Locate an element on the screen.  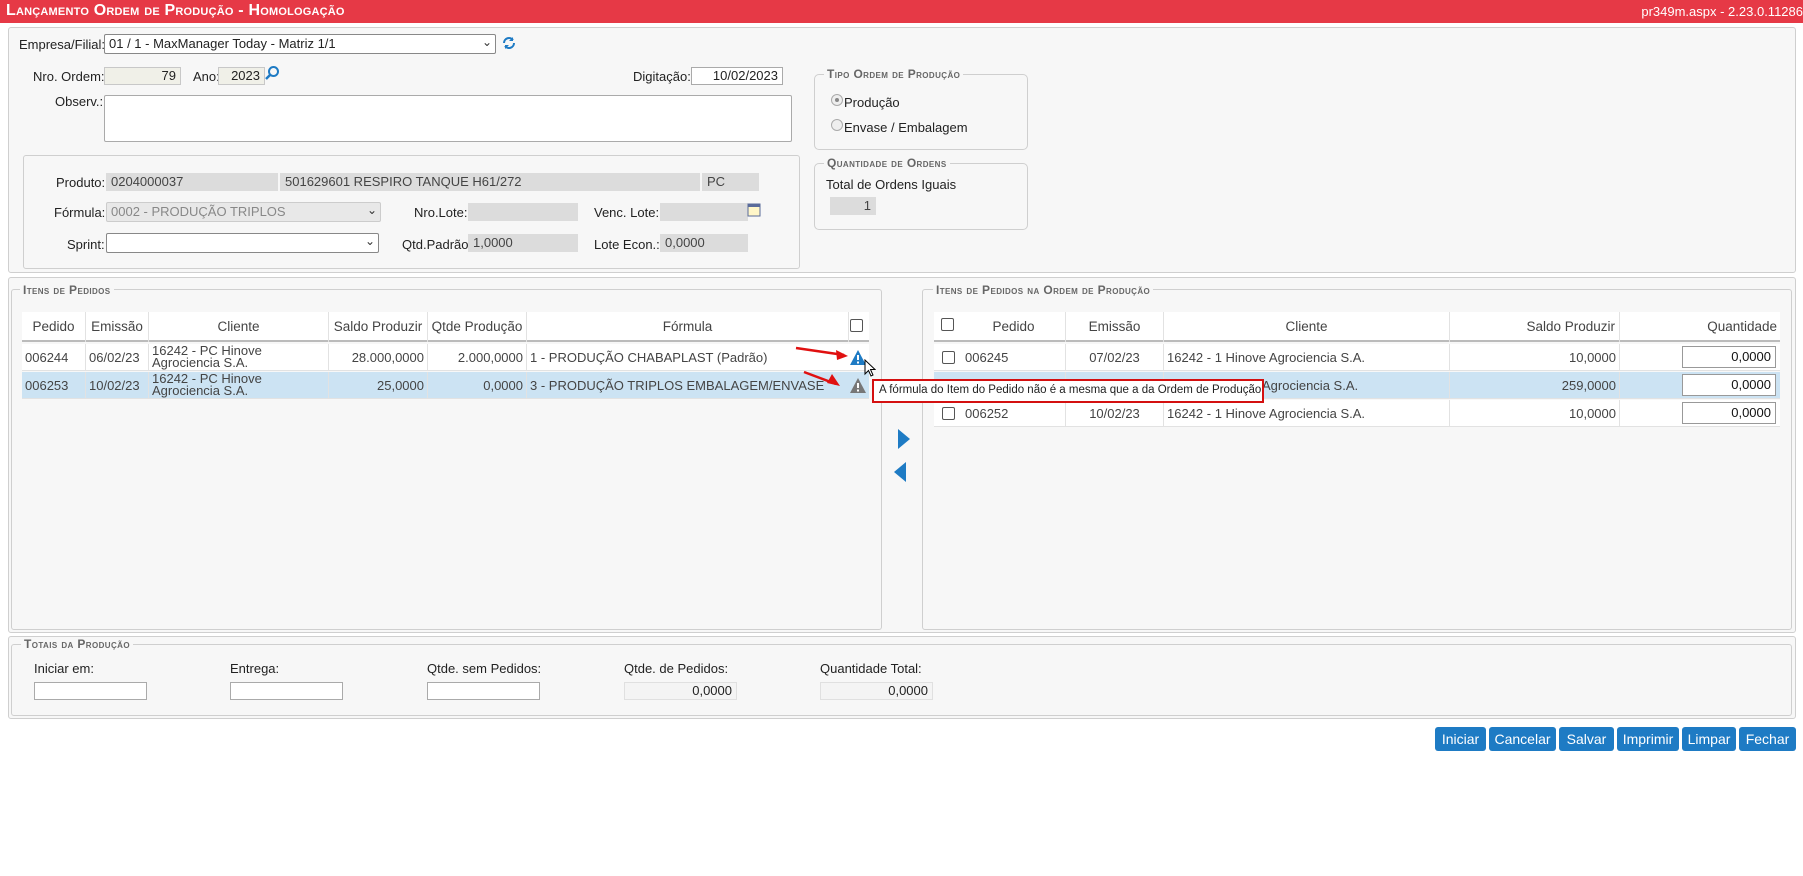
empresa-select: 01 / 1 - MaxManager Today - Matriz 1/1 ⌄ is located at coordinates (300, 44).